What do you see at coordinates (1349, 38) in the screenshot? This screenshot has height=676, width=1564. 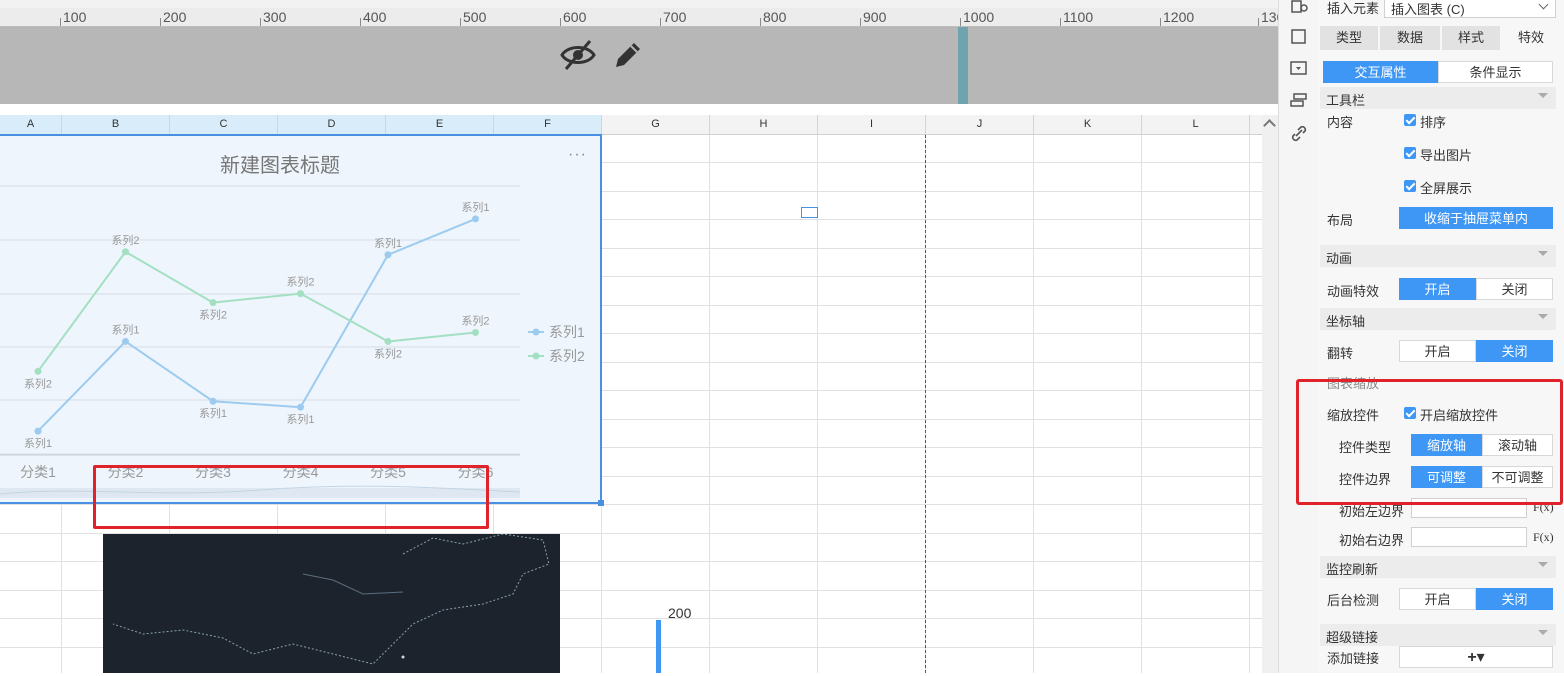 I see `tab-type: 类型` at bounding box center [1349, 38].